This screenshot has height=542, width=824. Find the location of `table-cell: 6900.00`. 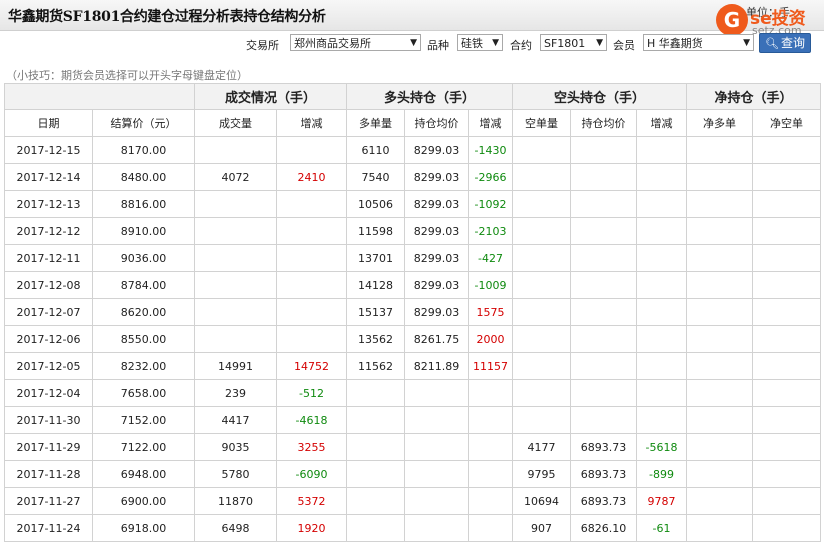

table-cell: 6900.00 is located at coordinates (143, 501).